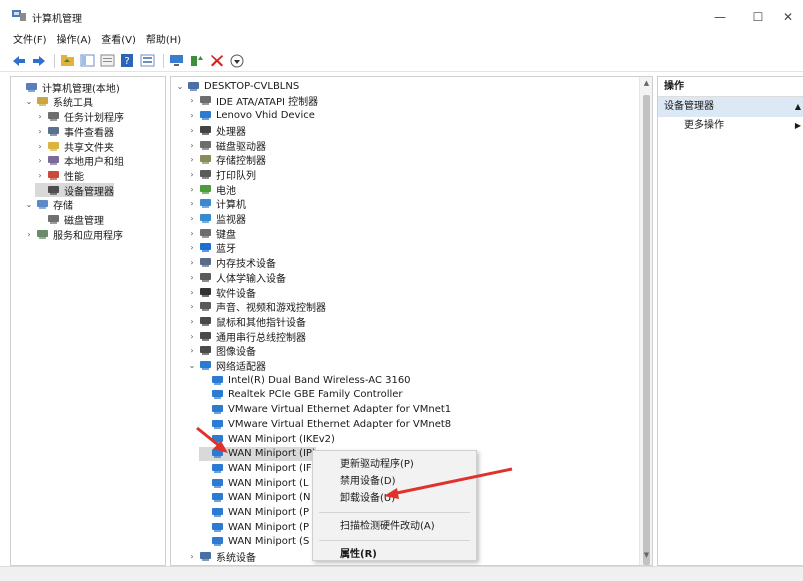  Describe the element at coordinates (38, 61) in the screenshot. I see `forward-icon` at that location.